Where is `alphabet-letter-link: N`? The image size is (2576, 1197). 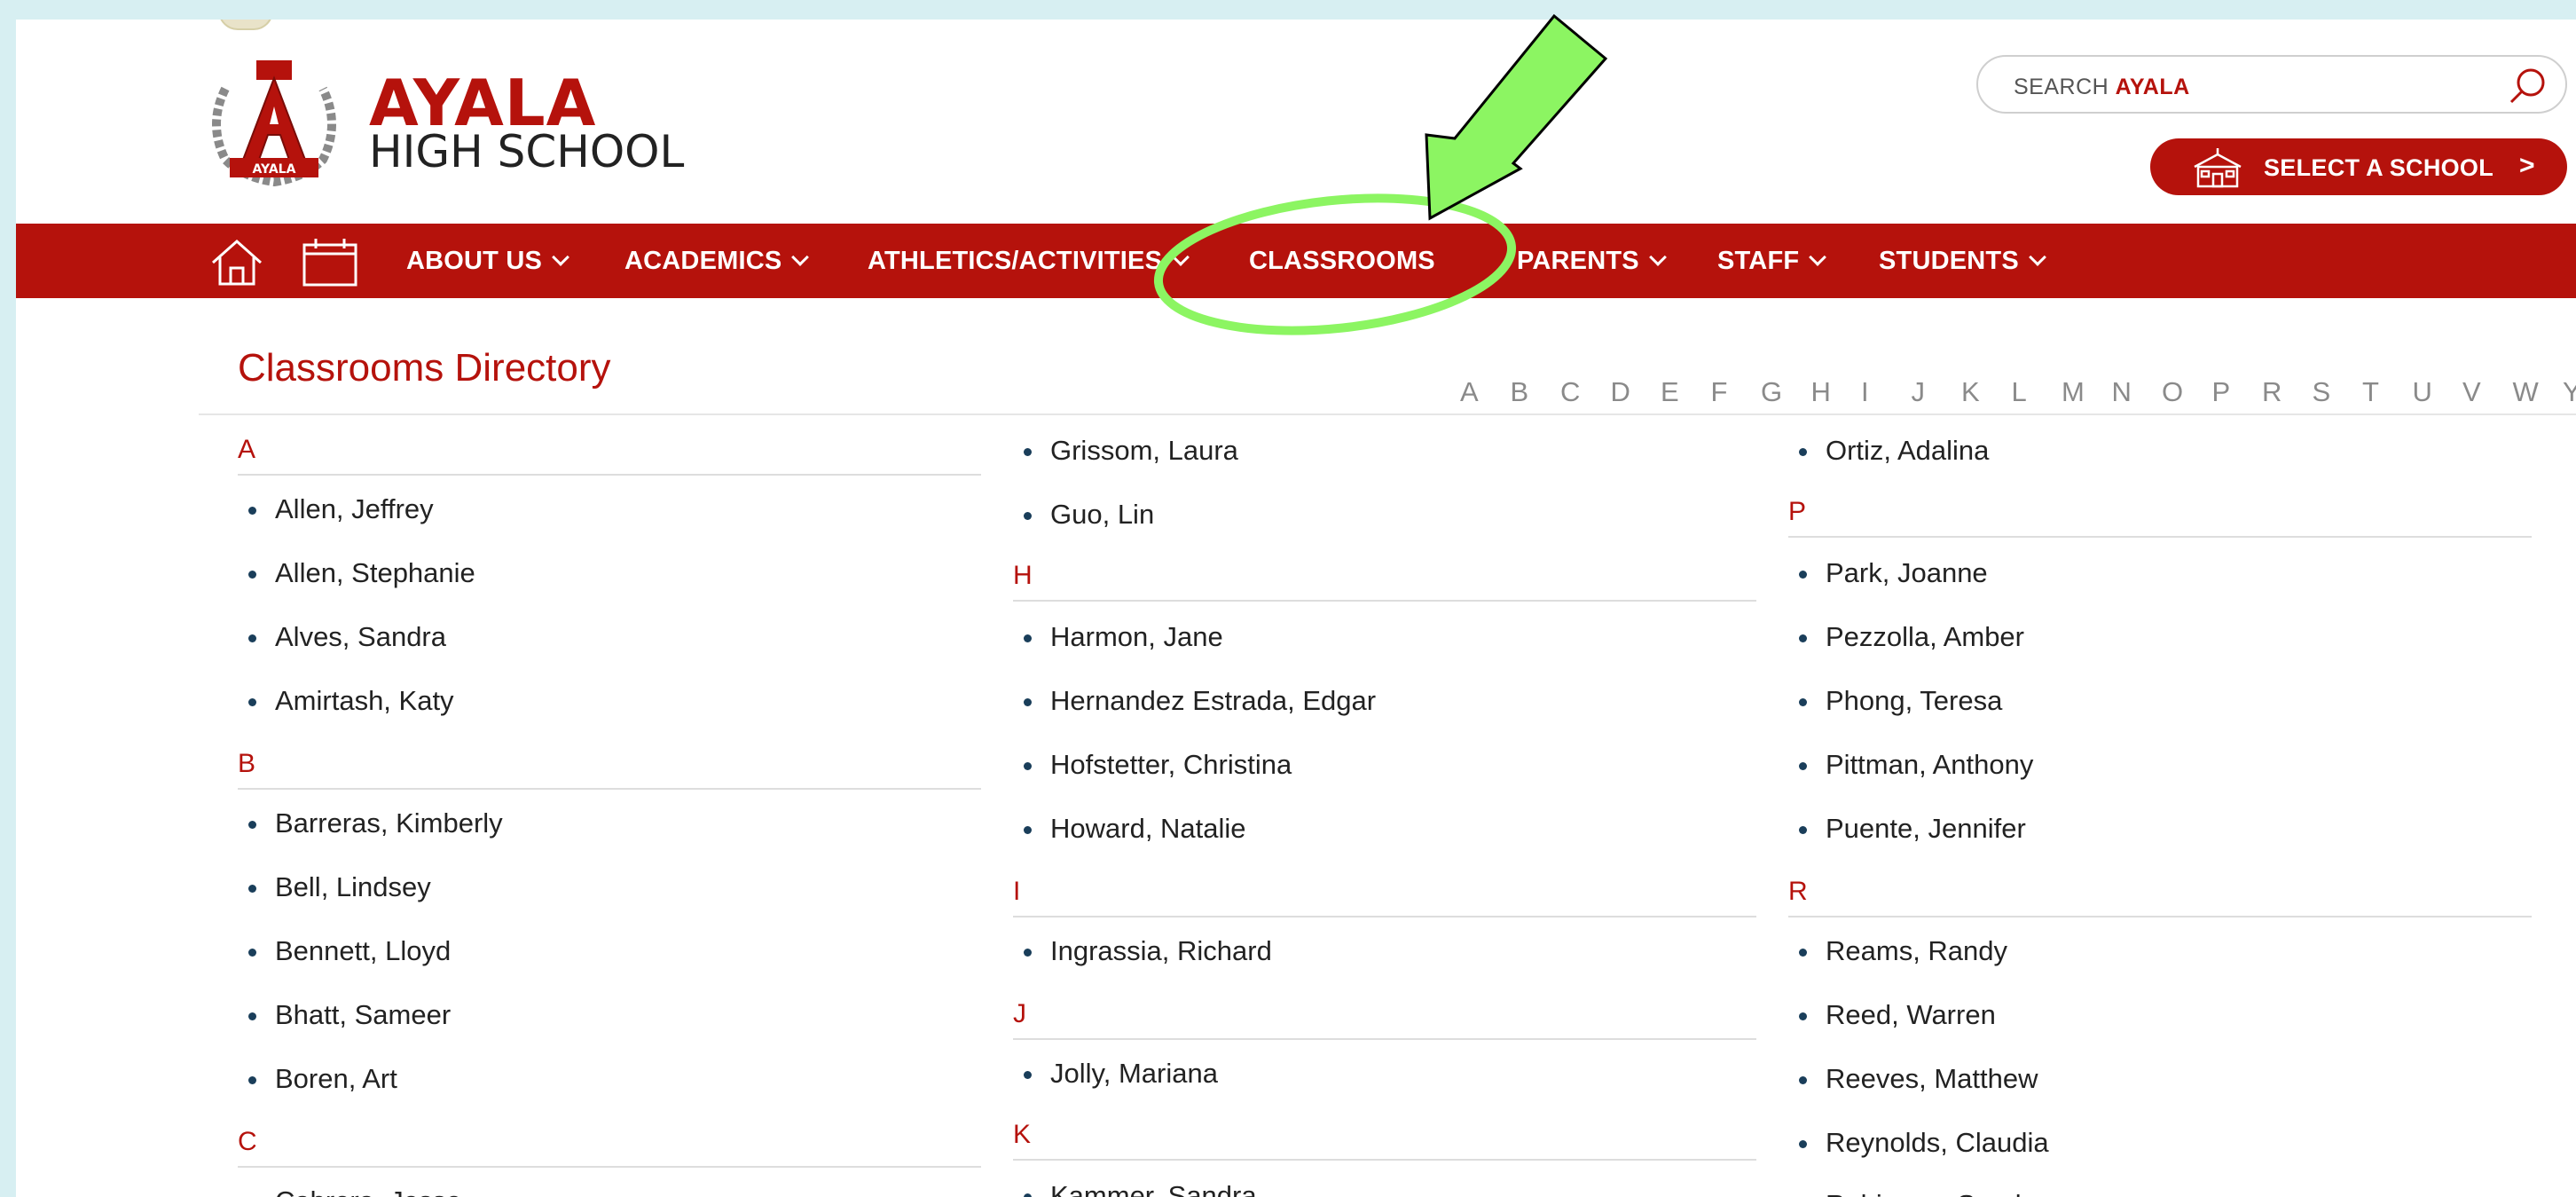 alphabet-letter-link: N is located at coordinates (2137, 392).